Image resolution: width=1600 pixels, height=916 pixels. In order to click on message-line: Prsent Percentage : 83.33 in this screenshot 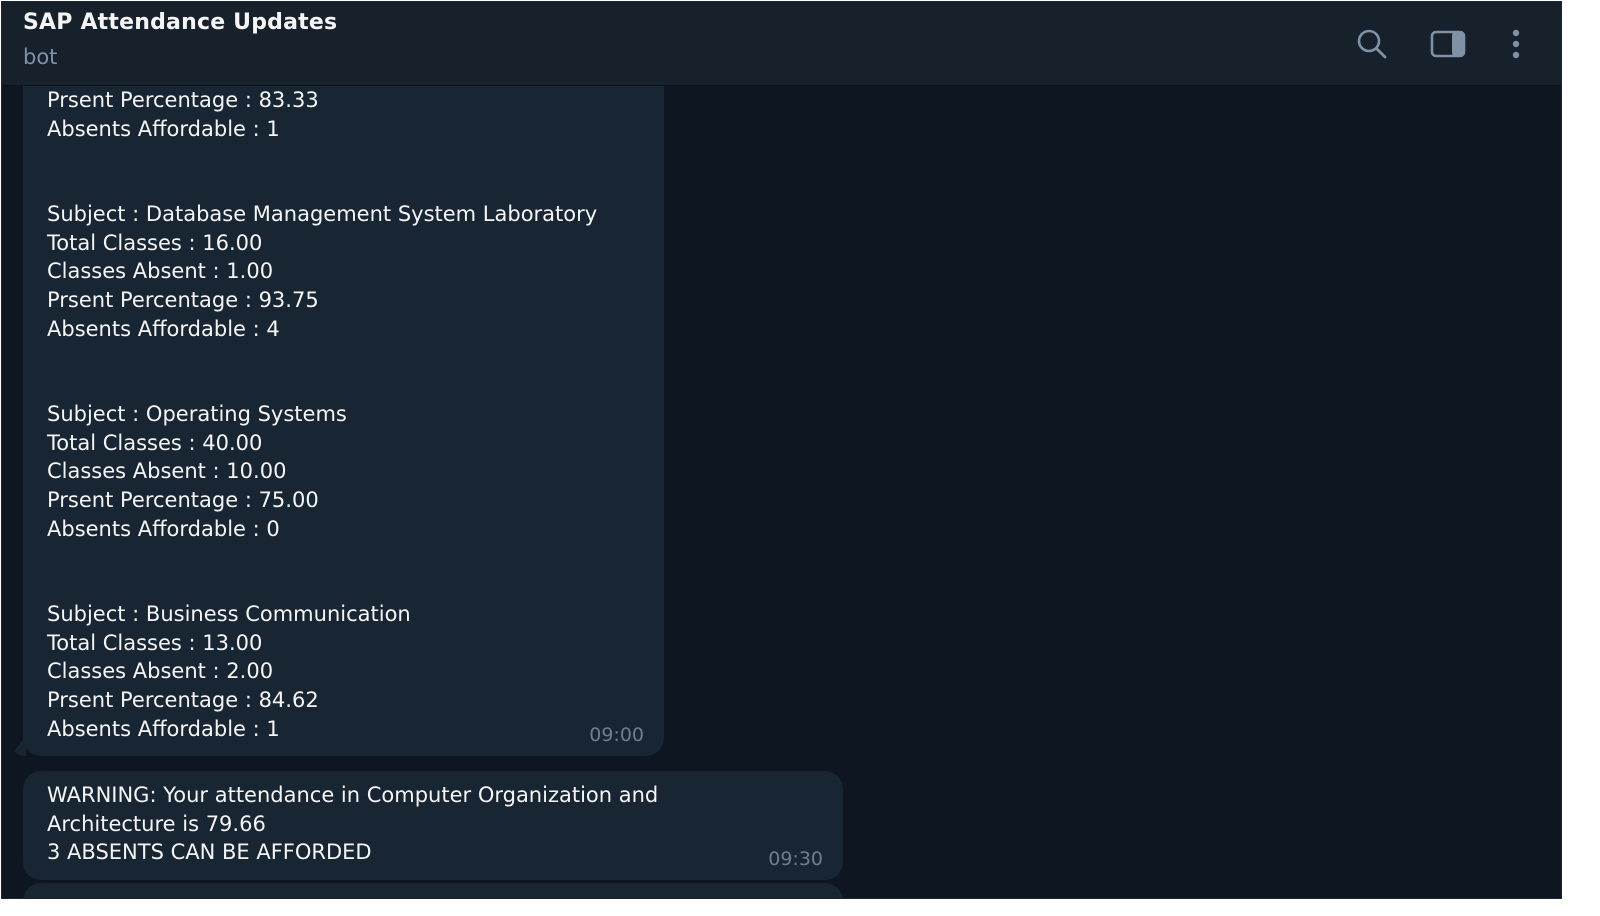, I will do `click(183, 100)`.